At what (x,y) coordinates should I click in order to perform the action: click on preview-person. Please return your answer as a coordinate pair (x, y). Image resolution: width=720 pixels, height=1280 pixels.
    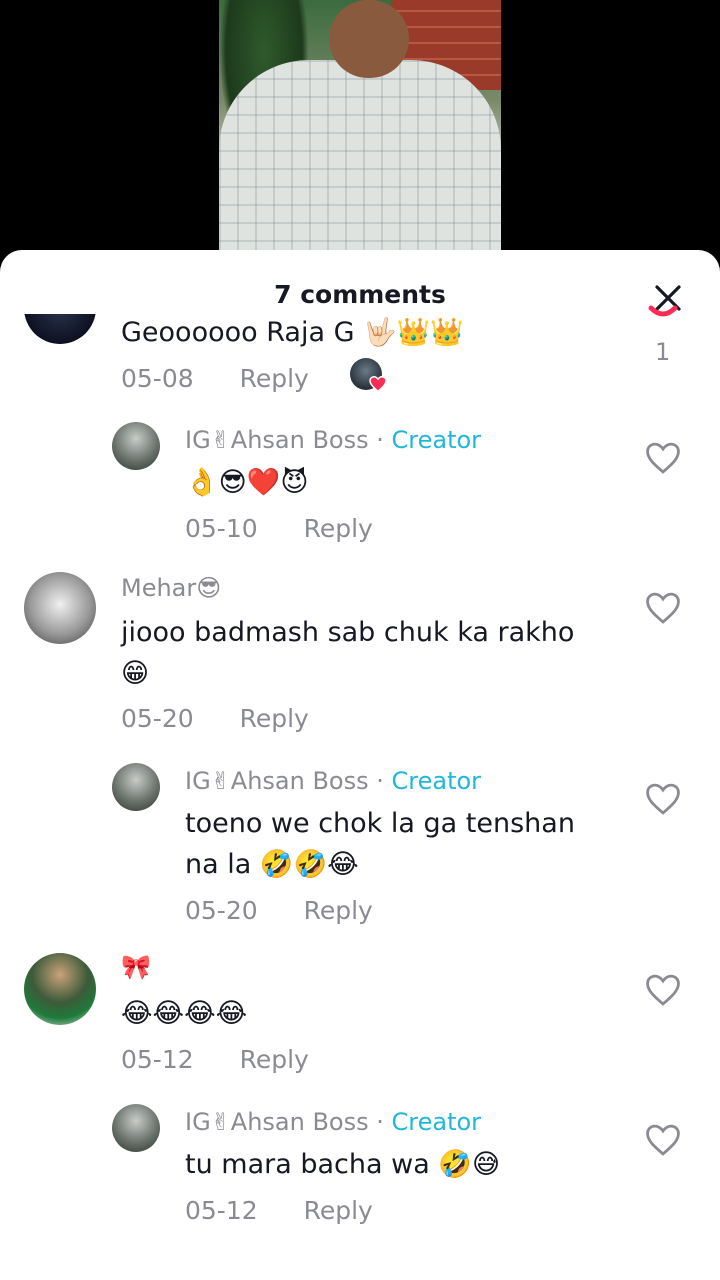
    Looking at the image, I should click on (360, 156).